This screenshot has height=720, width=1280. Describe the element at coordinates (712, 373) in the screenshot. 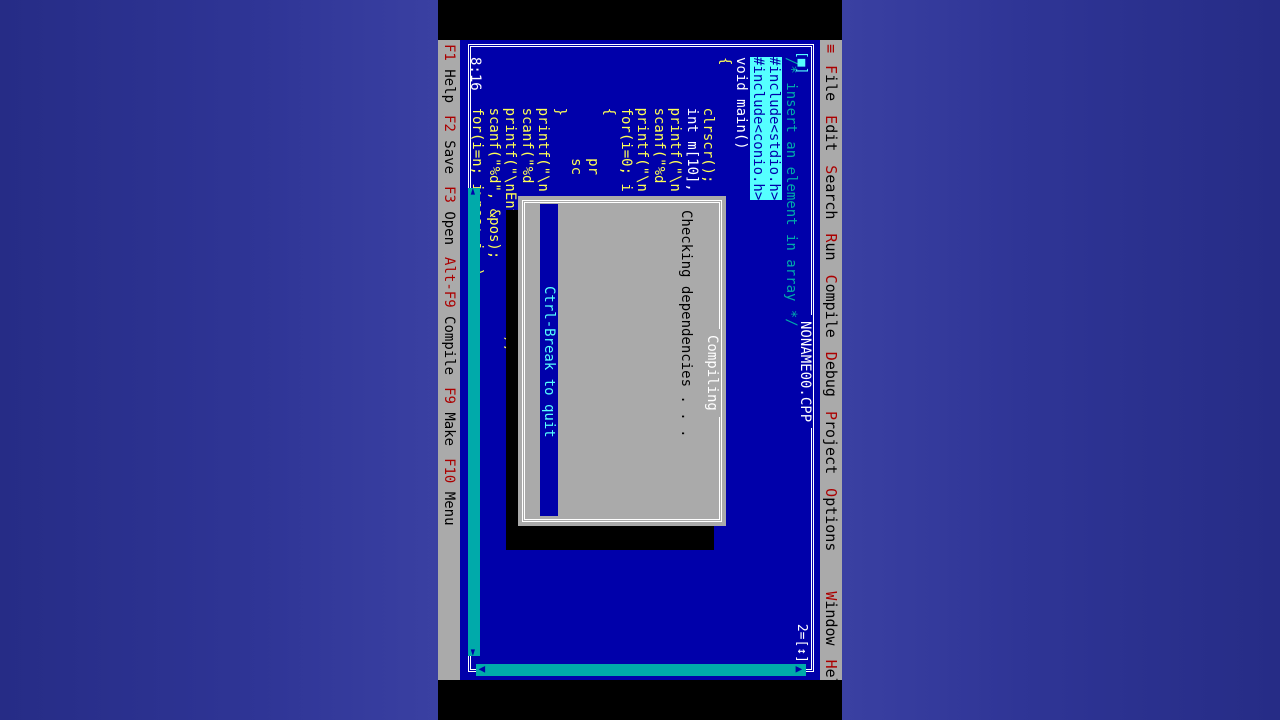

I see `dialog-title: Compiling` at that location.